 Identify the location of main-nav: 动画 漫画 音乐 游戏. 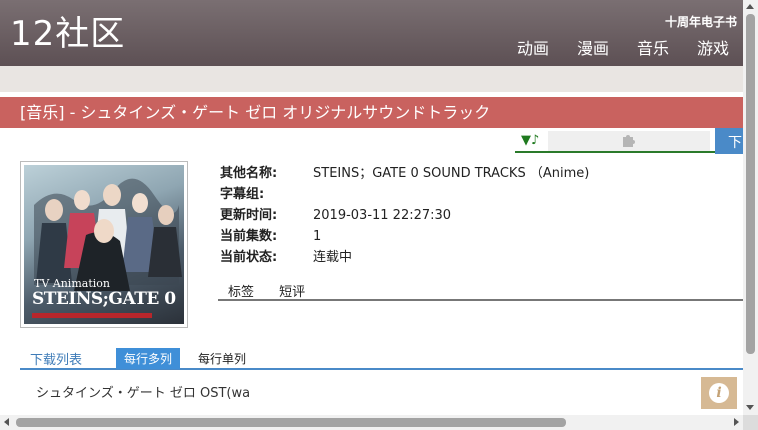
(609, 49).